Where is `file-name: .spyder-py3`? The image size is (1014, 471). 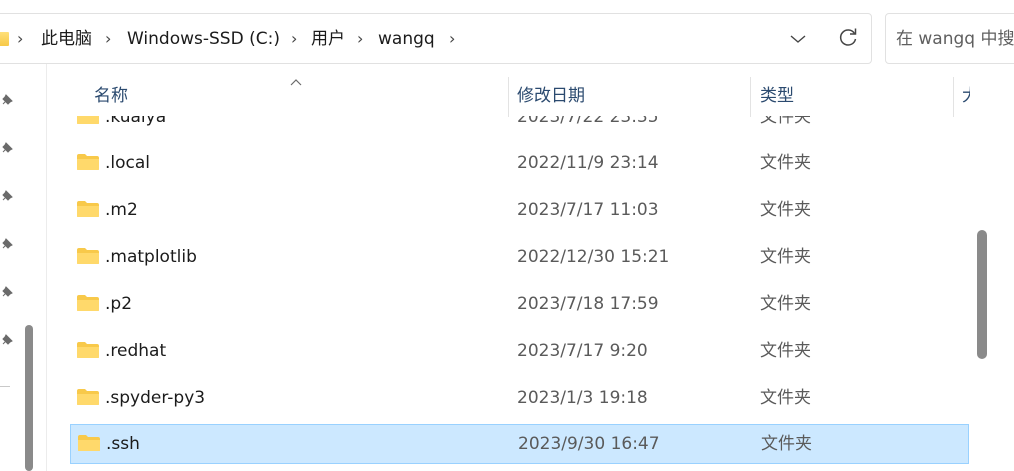 file-name: .spyder-py3 is located at coordinates (155, 398).